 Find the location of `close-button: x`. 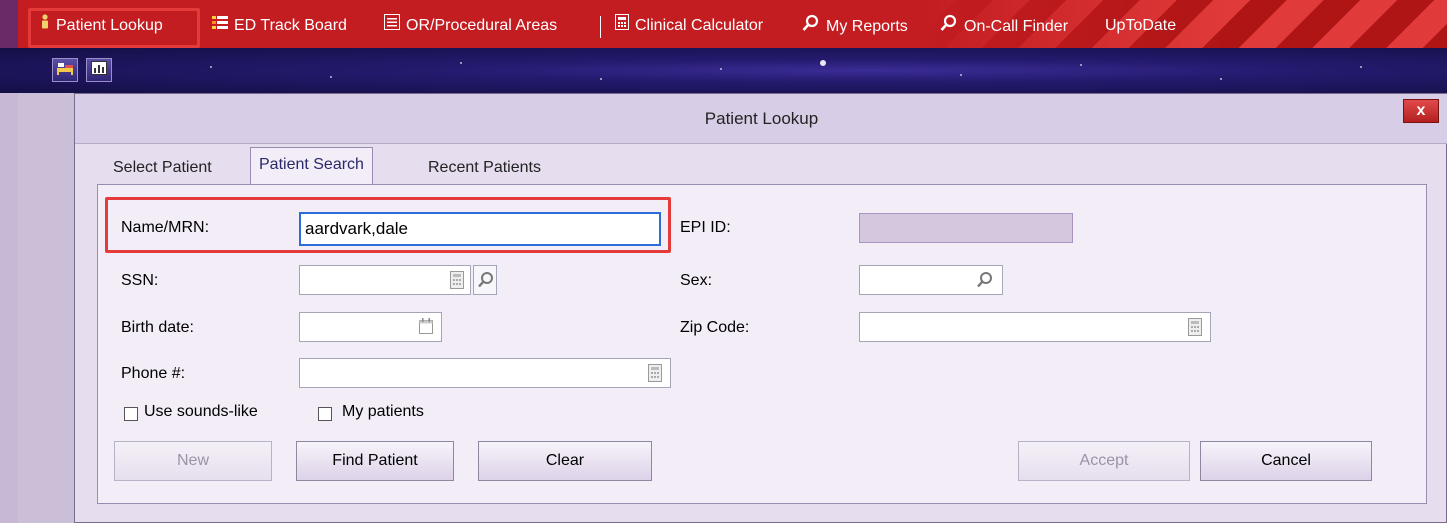

close-button: x is located at coordinates (1421, 111).